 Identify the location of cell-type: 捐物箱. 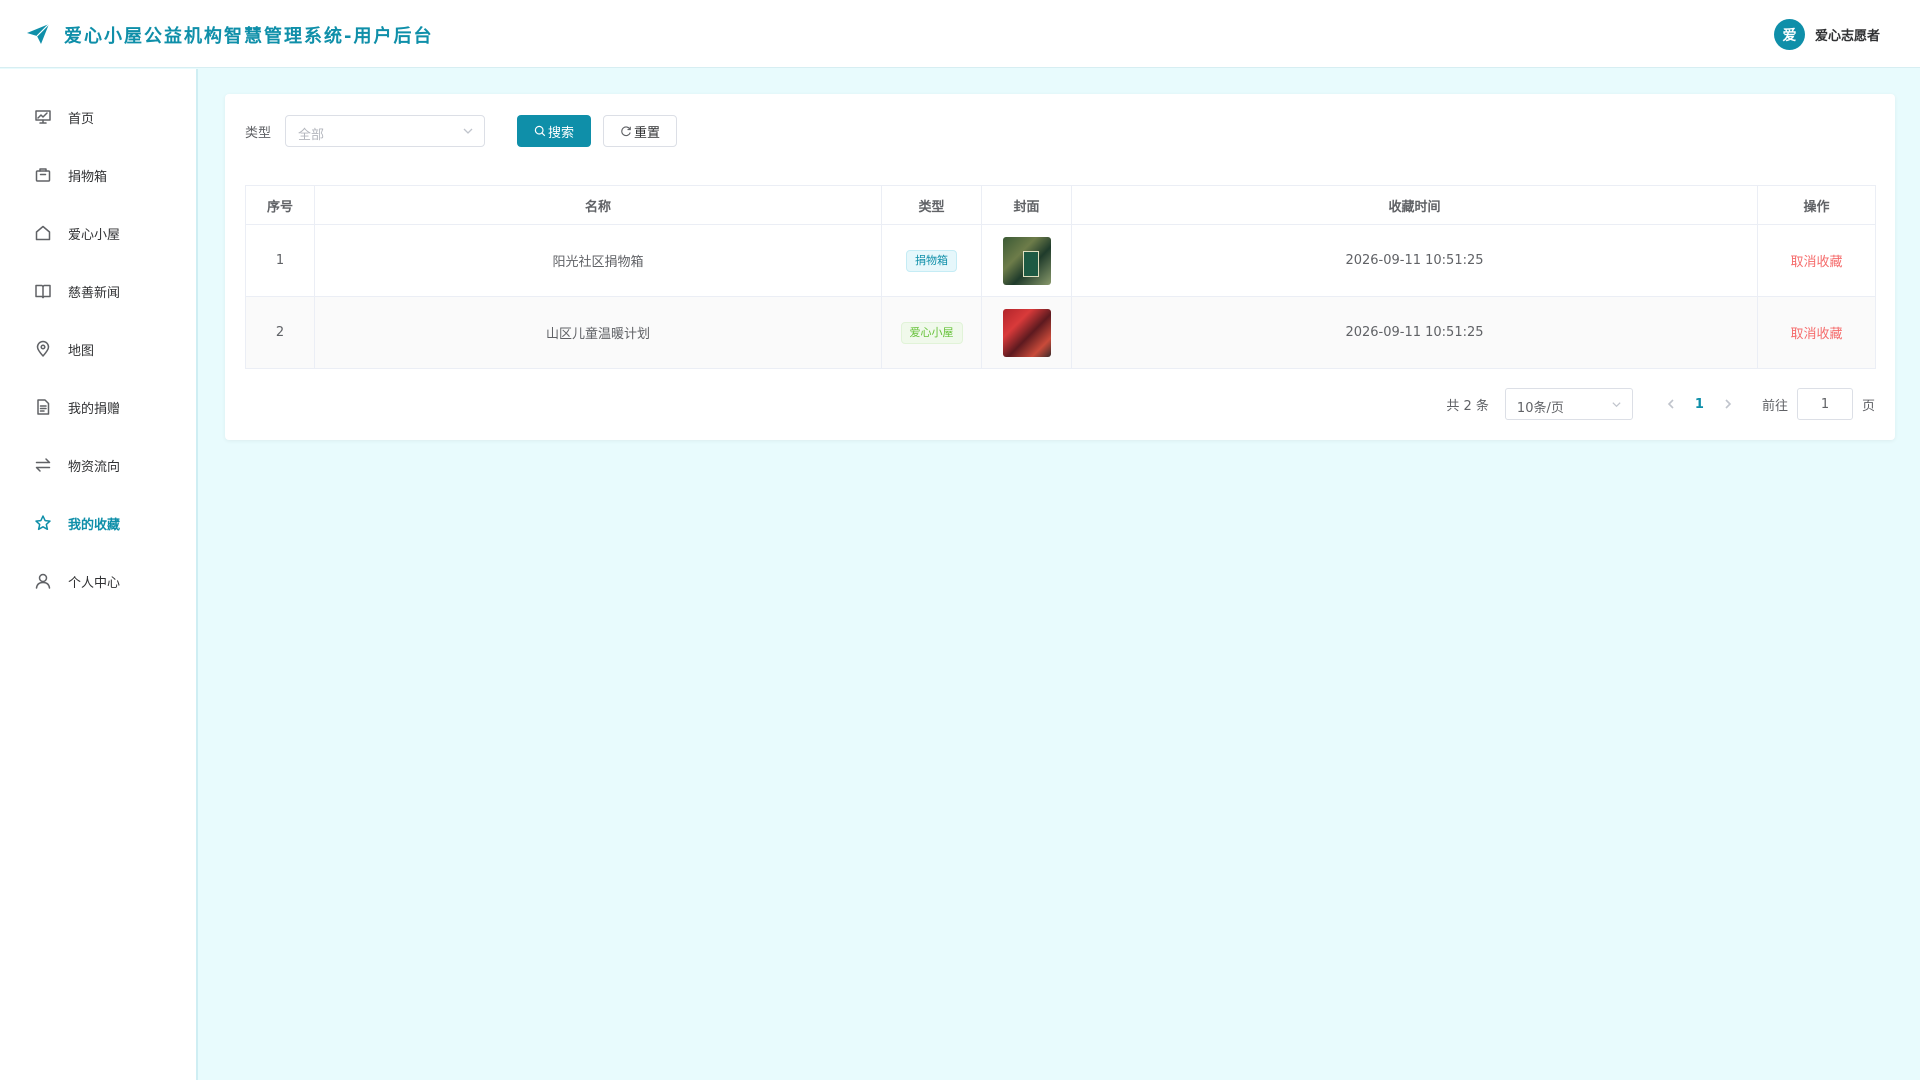
(931, 260).